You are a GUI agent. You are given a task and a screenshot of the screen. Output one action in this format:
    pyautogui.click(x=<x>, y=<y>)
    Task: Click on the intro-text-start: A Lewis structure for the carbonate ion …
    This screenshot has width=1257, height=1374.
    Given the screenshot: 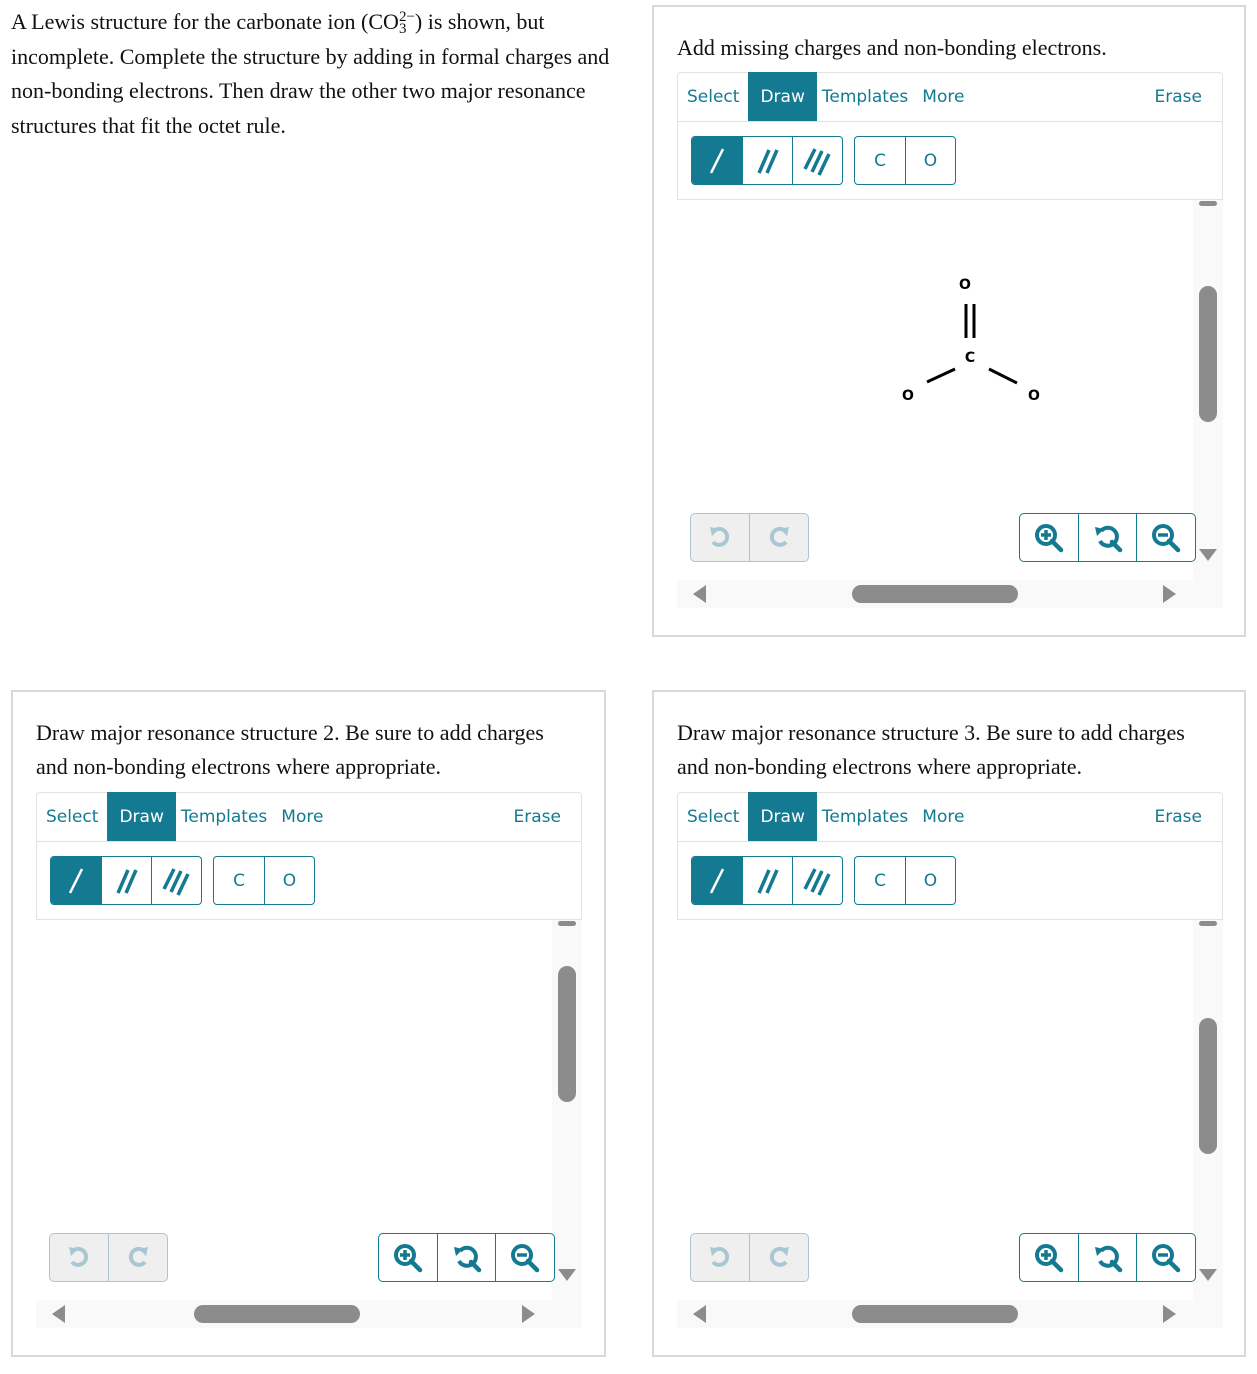 What is the action you would take?
    pyautogui.click(x=205, y=21)
    